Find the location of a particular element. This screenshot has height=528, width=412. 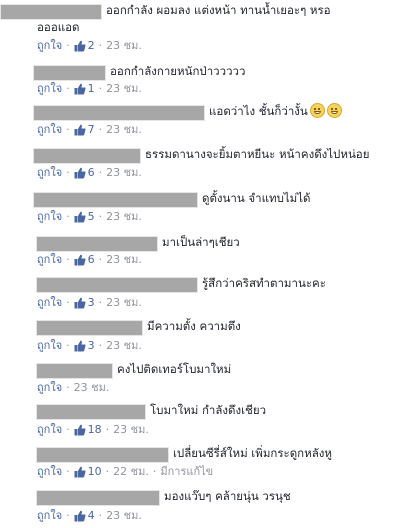

comment: มาเป็นล่าๆเชียว ถูกใจ · 6 · 23 ชม. is located at coordinates (206, 250).